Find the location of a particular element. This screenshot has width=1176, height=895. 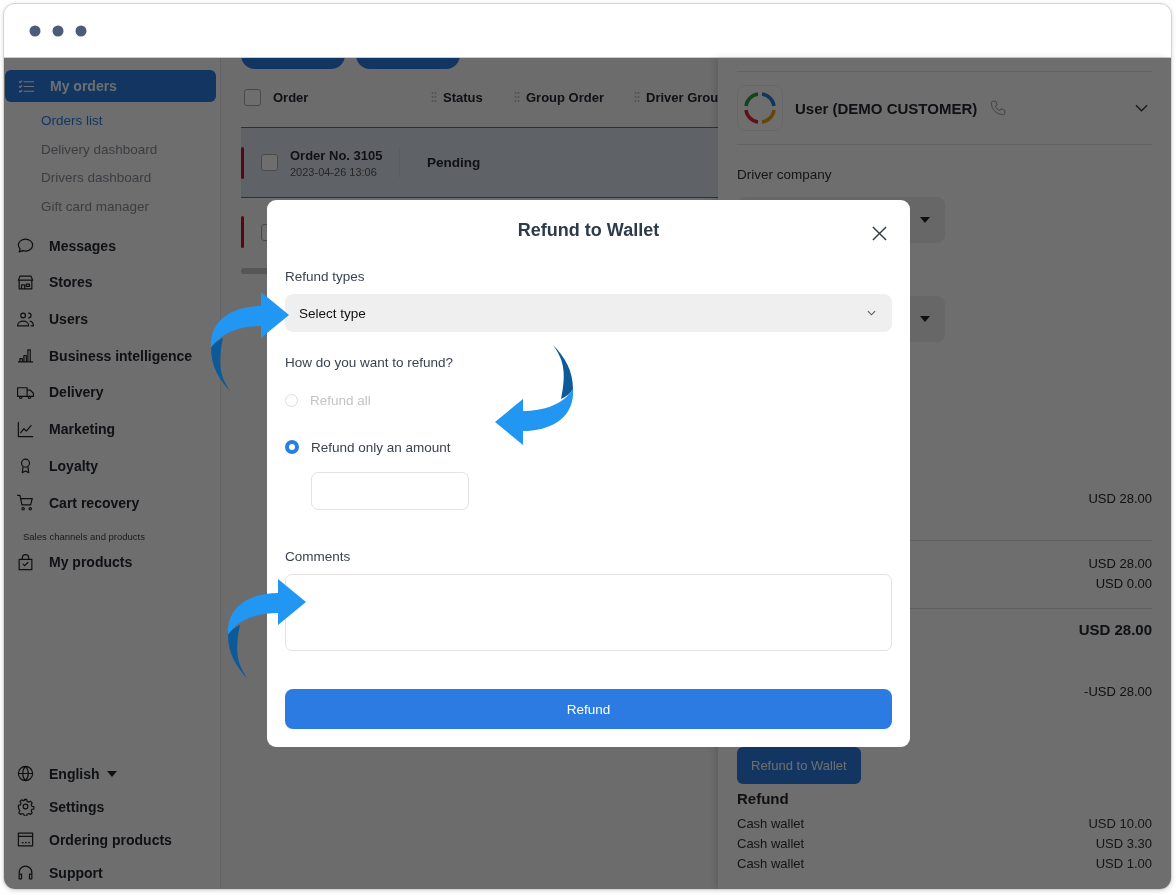

table-row: Order No. 3105 2023-04-26 13:06 Pending is located at coordinates (479, 163).